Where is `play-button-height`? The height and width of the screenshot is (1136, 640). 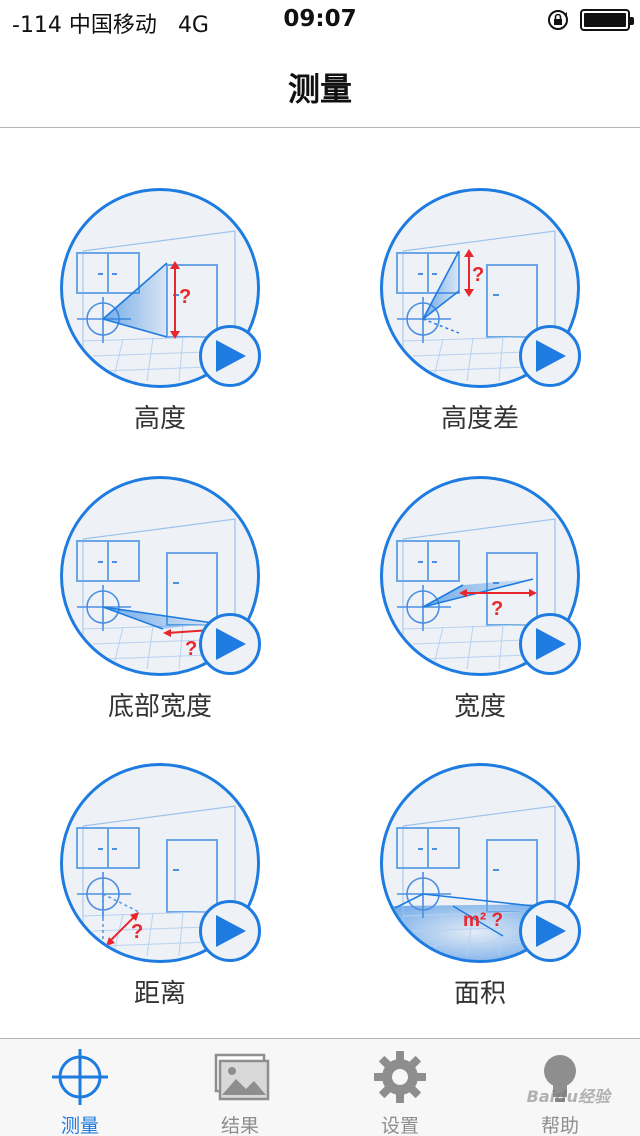 play-button-height is located at coordinates (230, 356).